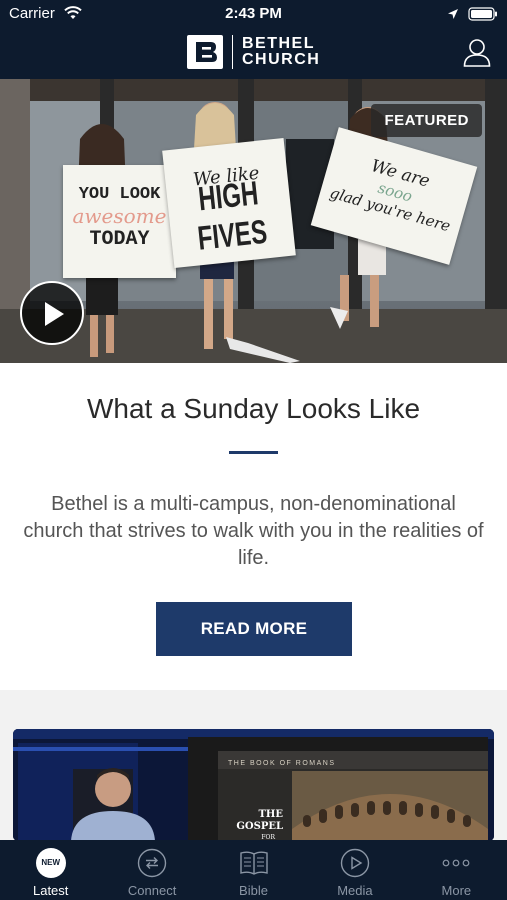 The height and width of the screenshot is (900, 507). Describe the element at coordinates (453, 16) in the screenshot. I see `location-arrow-icon` at that location.